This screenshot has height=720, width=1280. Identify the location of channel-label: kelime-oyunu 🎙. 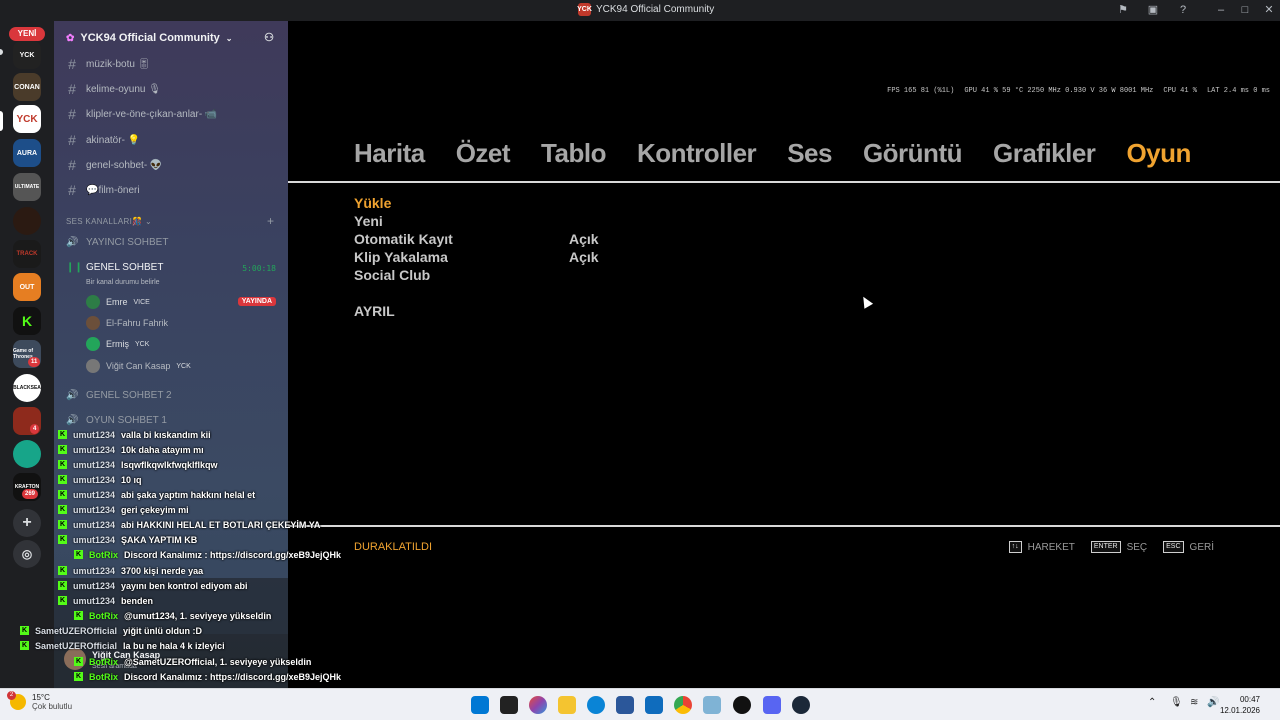
(123, 89).